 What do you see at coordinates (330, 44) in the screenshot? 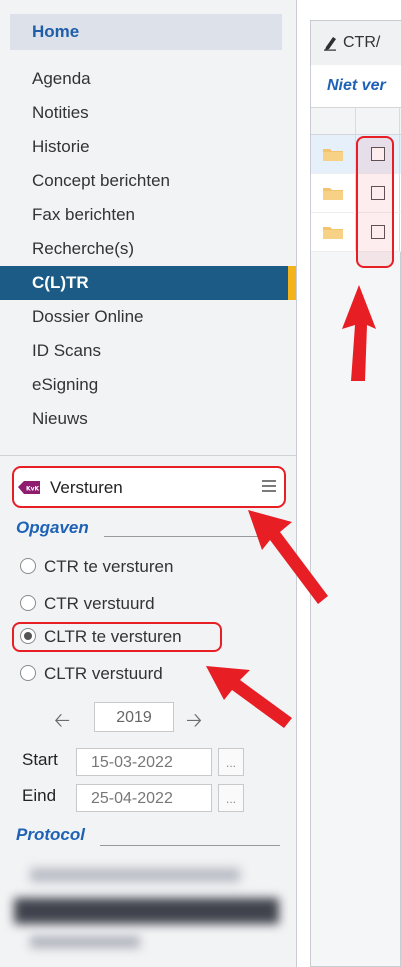
I see `pen-icon` at bounding box center [330, 44].